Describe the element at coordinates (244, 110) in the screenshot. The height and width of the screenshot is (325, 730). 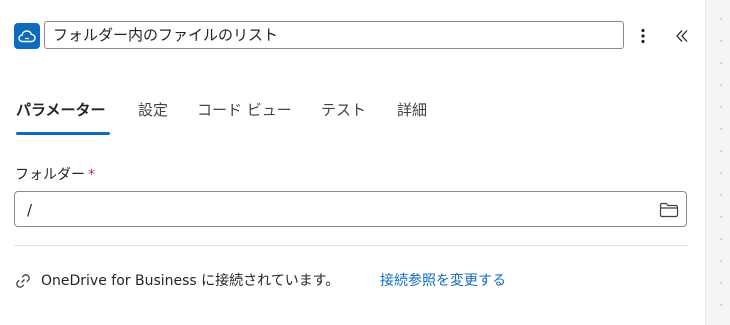
I see `tab-code-view: コード ビュー` at that location.